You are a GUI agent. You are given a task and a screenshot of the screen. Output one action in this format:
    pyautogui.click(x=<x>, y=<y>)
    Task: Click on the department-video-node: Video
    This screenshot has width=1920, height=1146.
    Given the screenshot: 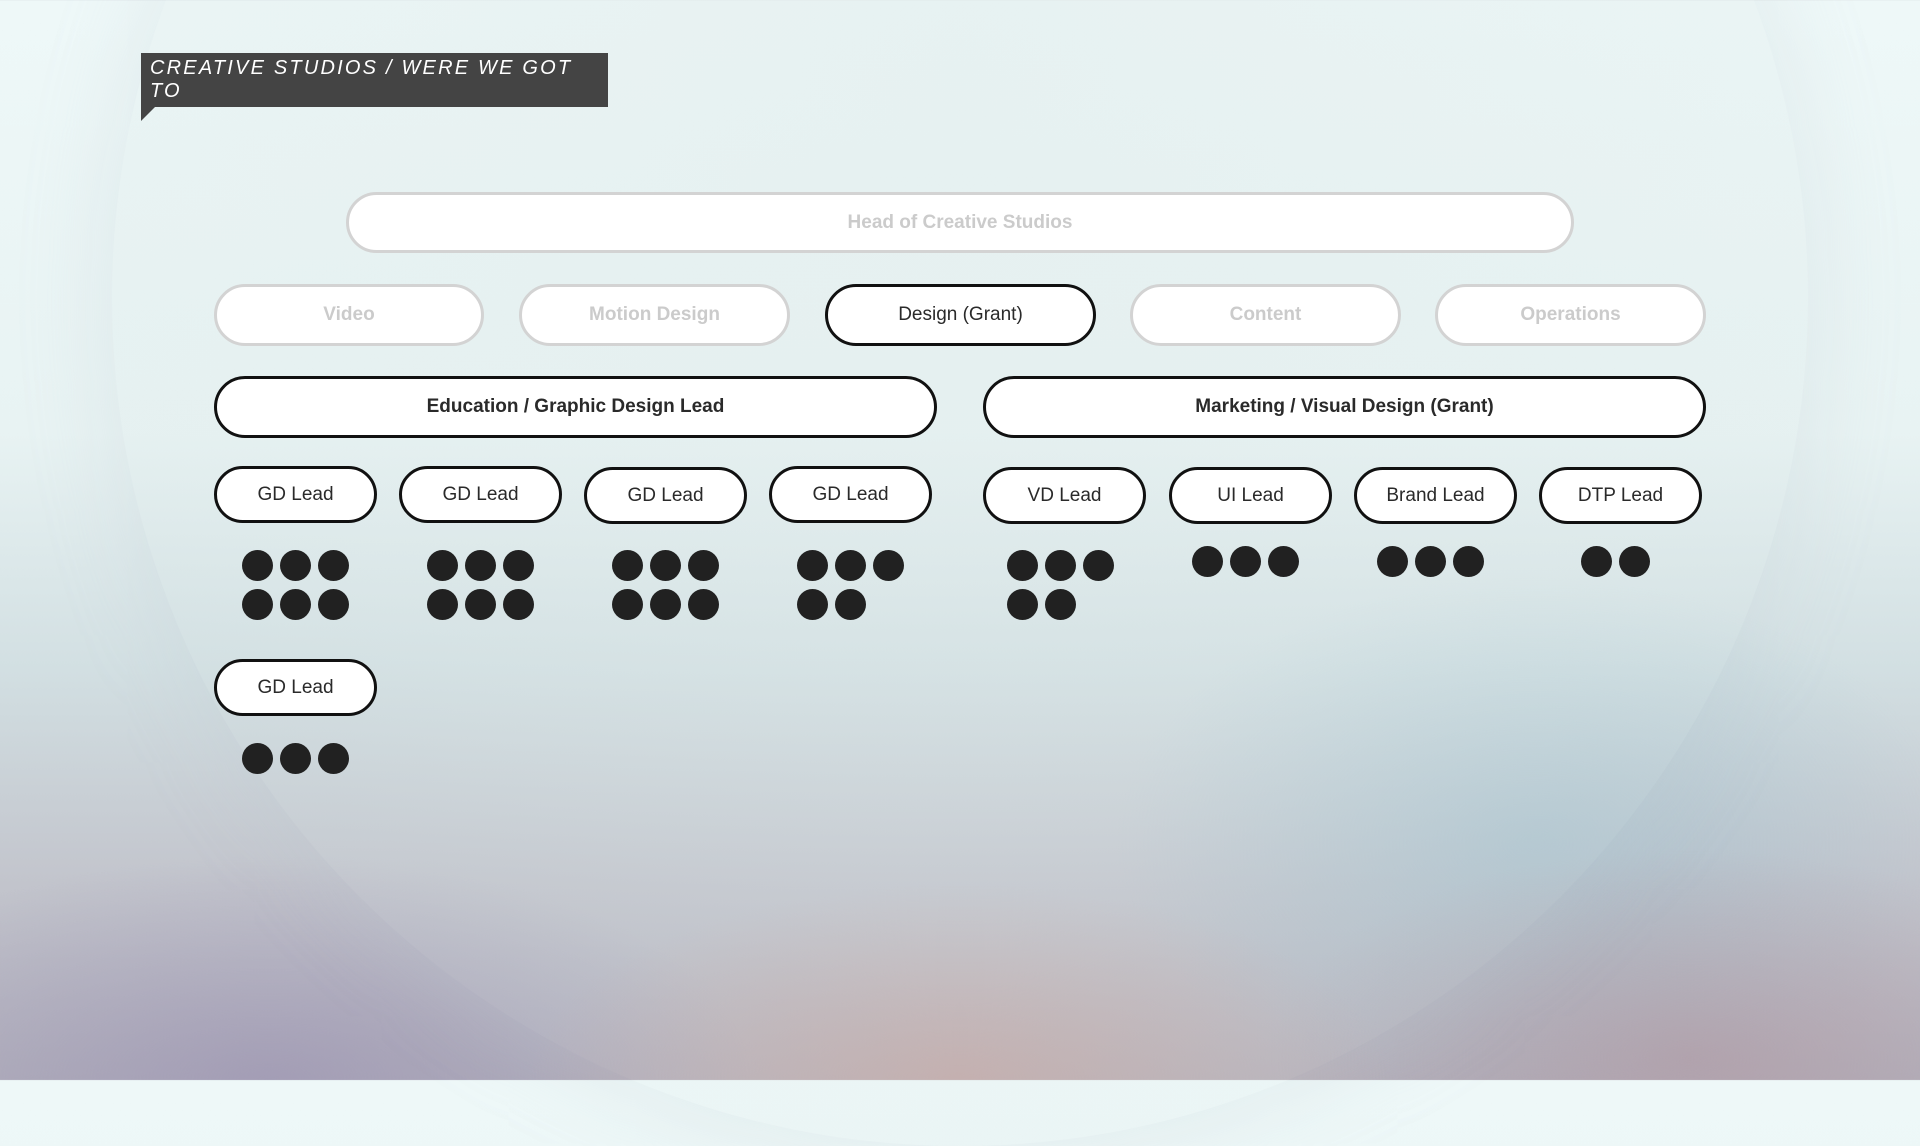 What is the action you would take?
    pyautogui.click(x=349, y=315)
    